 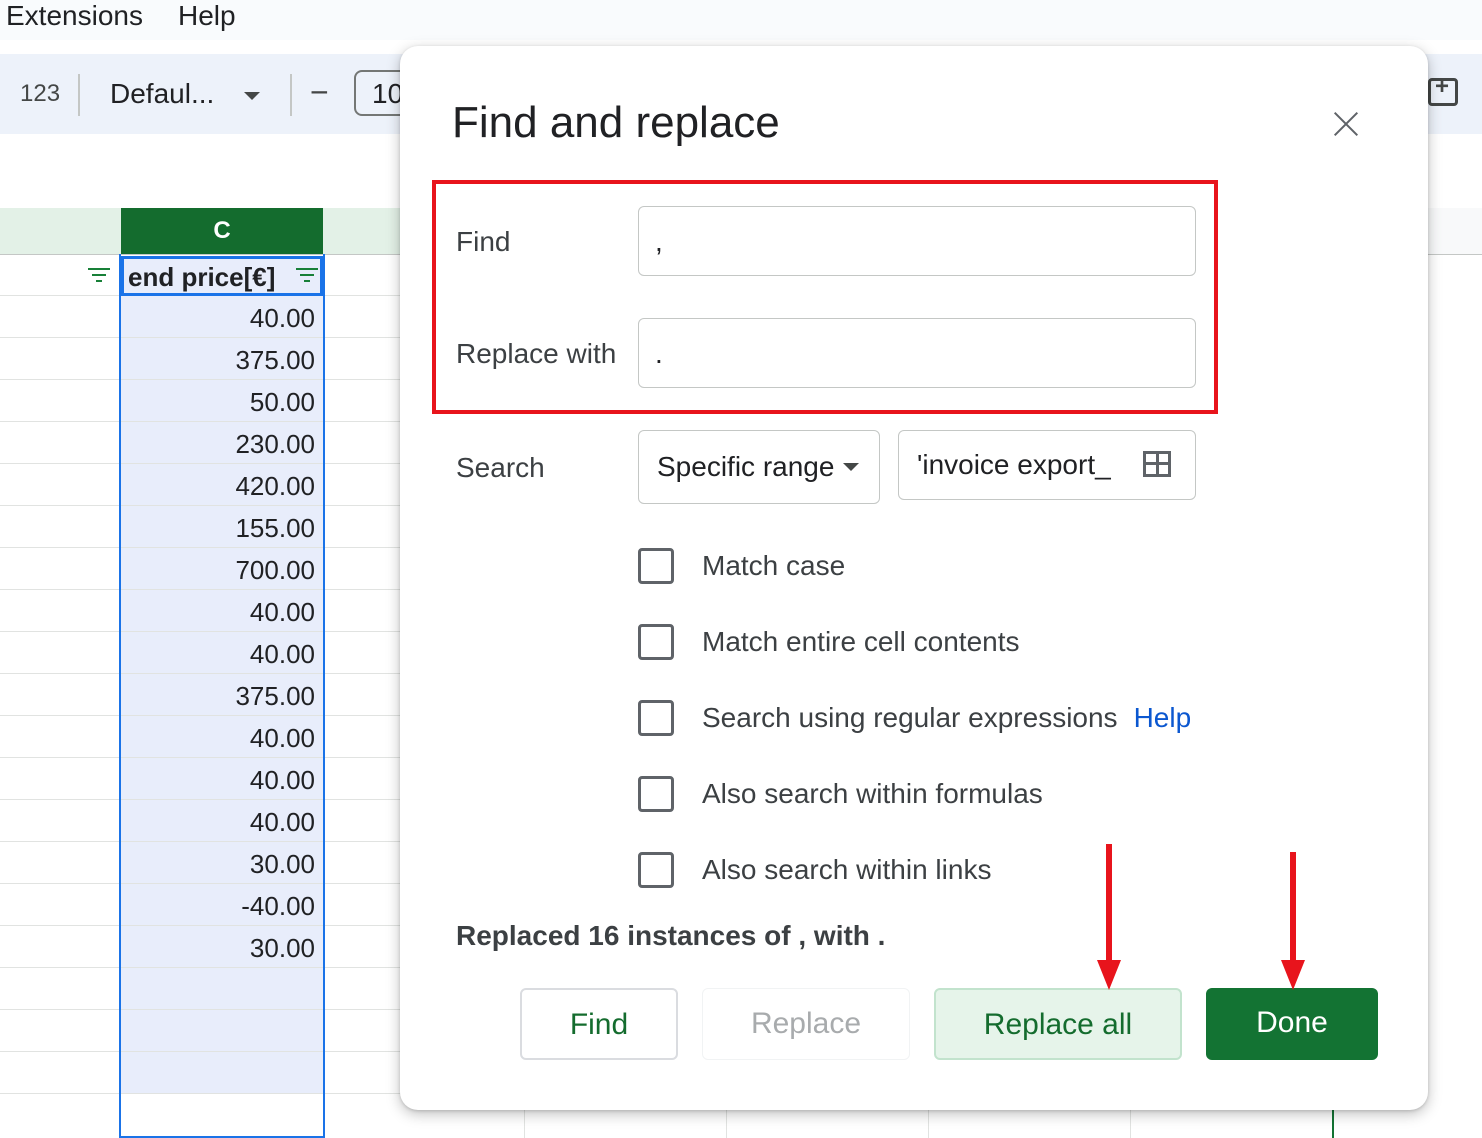 I want to click on grid-lines, so click(x=941, y=1124).